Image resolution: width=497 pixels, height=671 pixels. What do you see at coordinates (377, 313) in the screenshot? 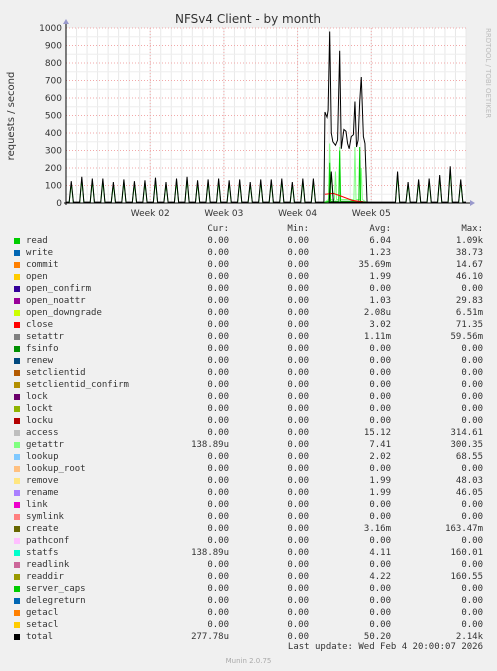
I see `legend-avg: 2.08u` at bounding box center [377, 313].